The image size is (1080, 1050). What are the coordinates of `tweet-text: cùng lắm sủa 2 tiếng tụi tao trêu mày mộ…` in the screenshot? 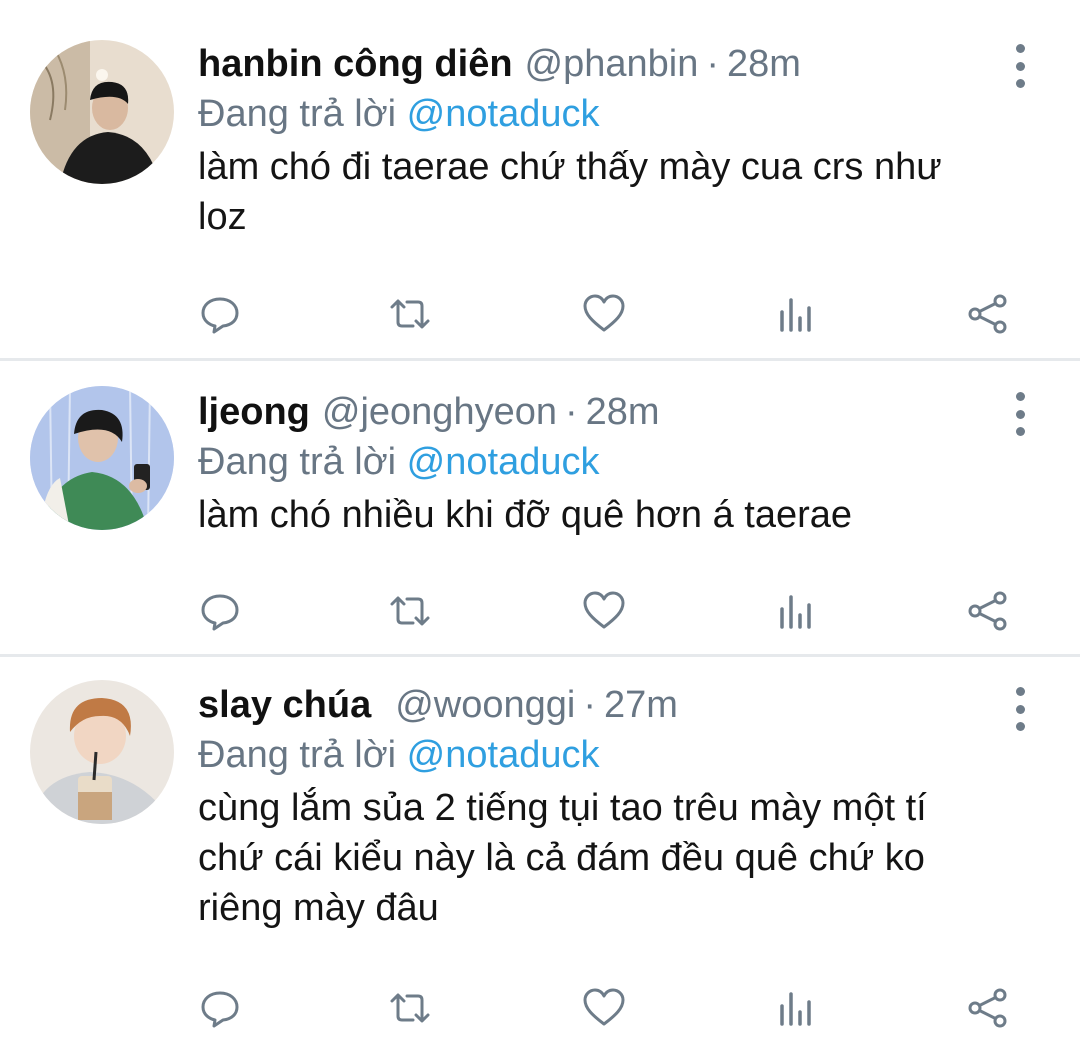 It's located at (562, 858).